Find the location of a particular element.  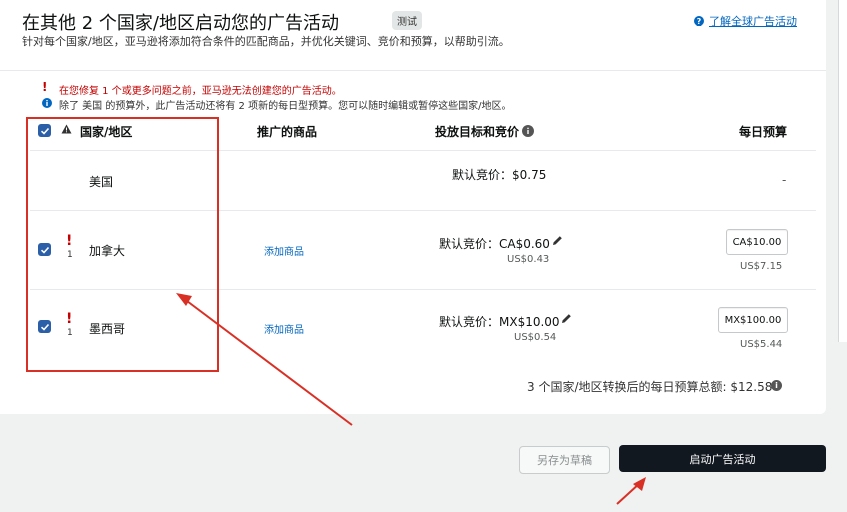

save-draft-button: 另存为草稿 is located at coordinates (564, 460).